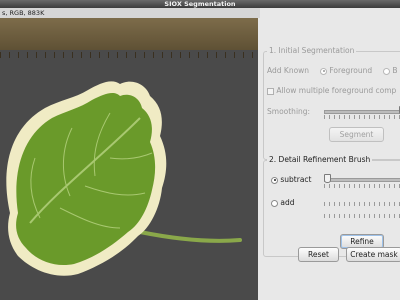 Image resolution: width=400 pixels, height=300 pixels. I want to click on reset-button: Reset, so click(318, 254).